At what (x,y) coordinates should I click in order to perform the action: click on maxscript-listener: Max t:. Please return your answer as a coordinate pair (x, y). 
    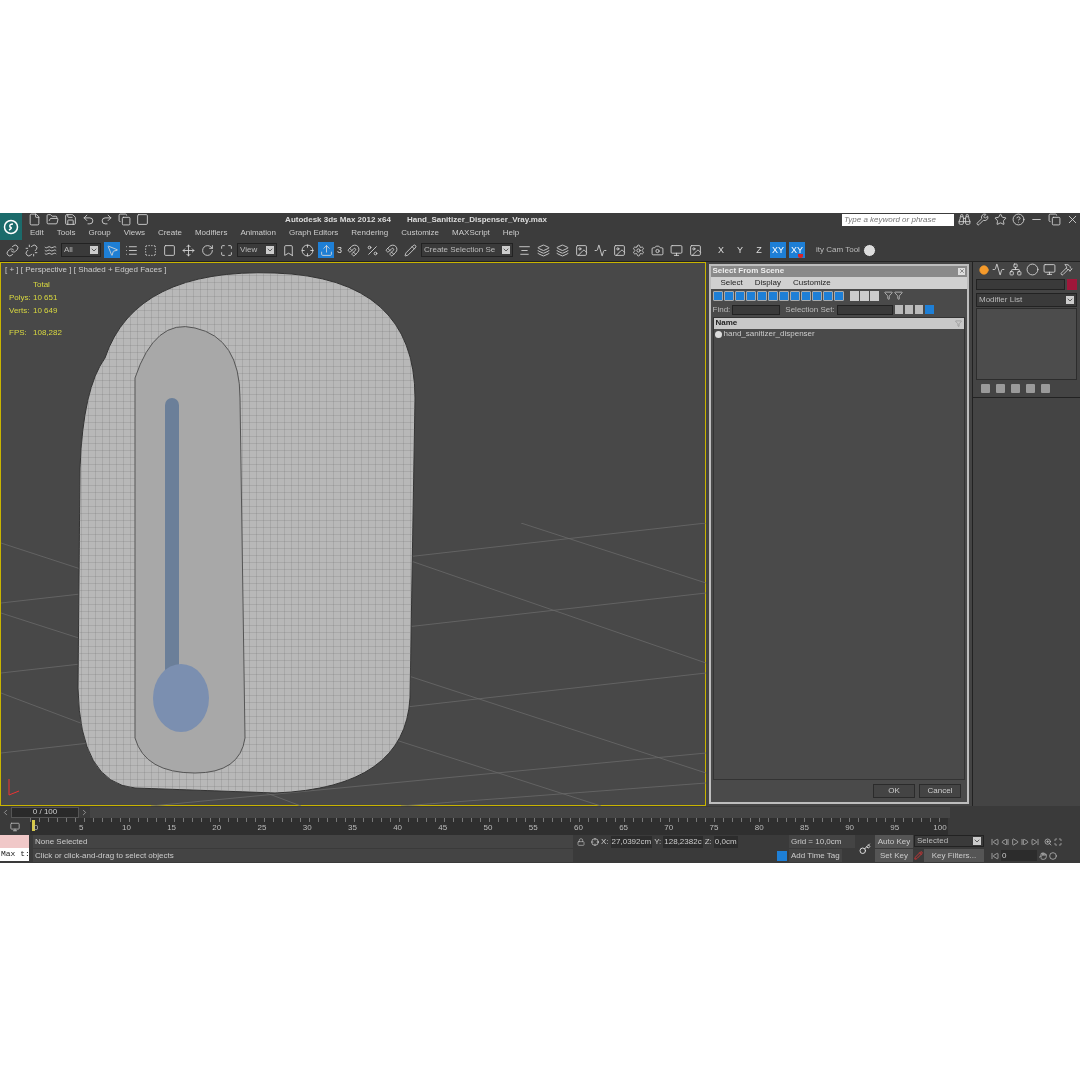
    Looking at the image, I should click on (14, 855).